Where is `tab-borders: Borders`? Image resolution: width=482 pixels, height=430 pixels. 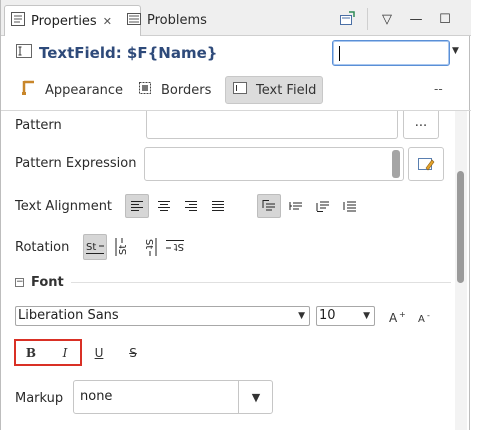
tab-borders: Borders is located at coordinates (174, 90).